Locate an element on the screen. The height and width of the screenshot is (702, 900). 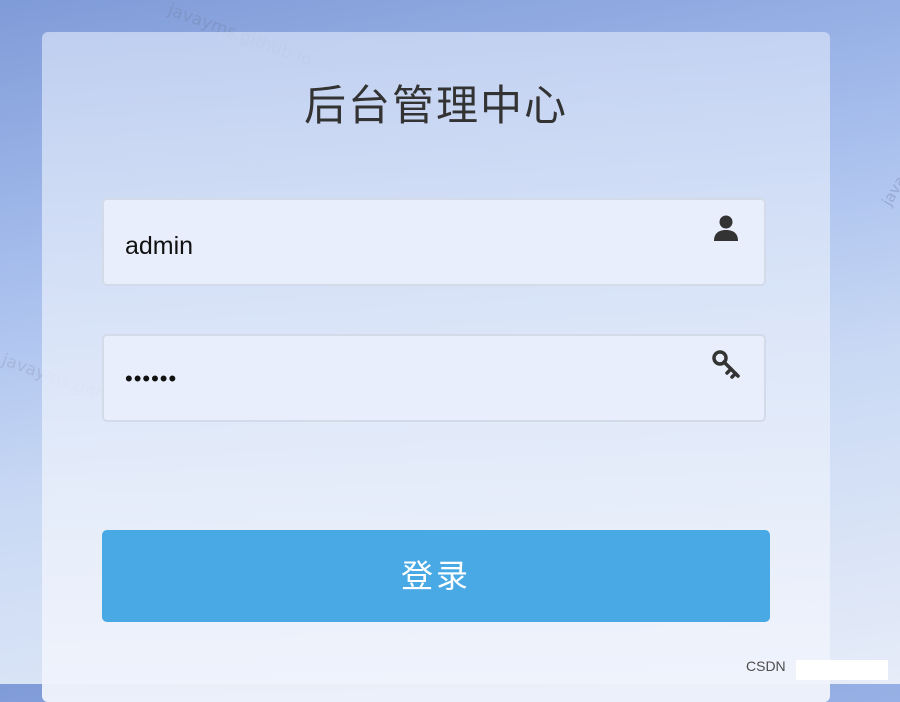
source-tag: CSDN is located at coordinates (766, 666).